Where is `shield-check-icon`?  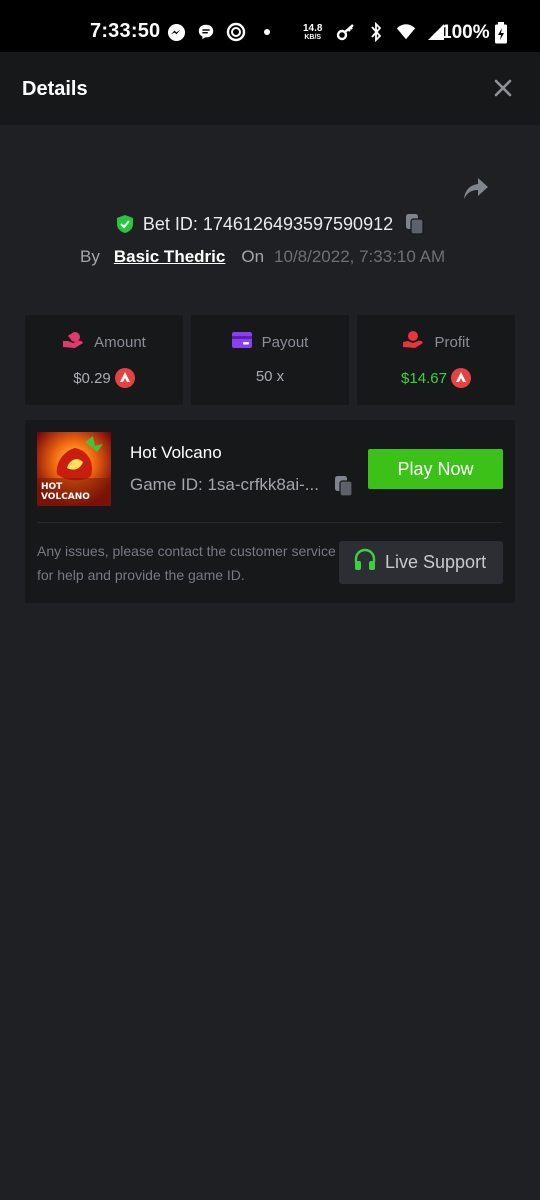 shield-check-icon is located at coordinates (125, 224).